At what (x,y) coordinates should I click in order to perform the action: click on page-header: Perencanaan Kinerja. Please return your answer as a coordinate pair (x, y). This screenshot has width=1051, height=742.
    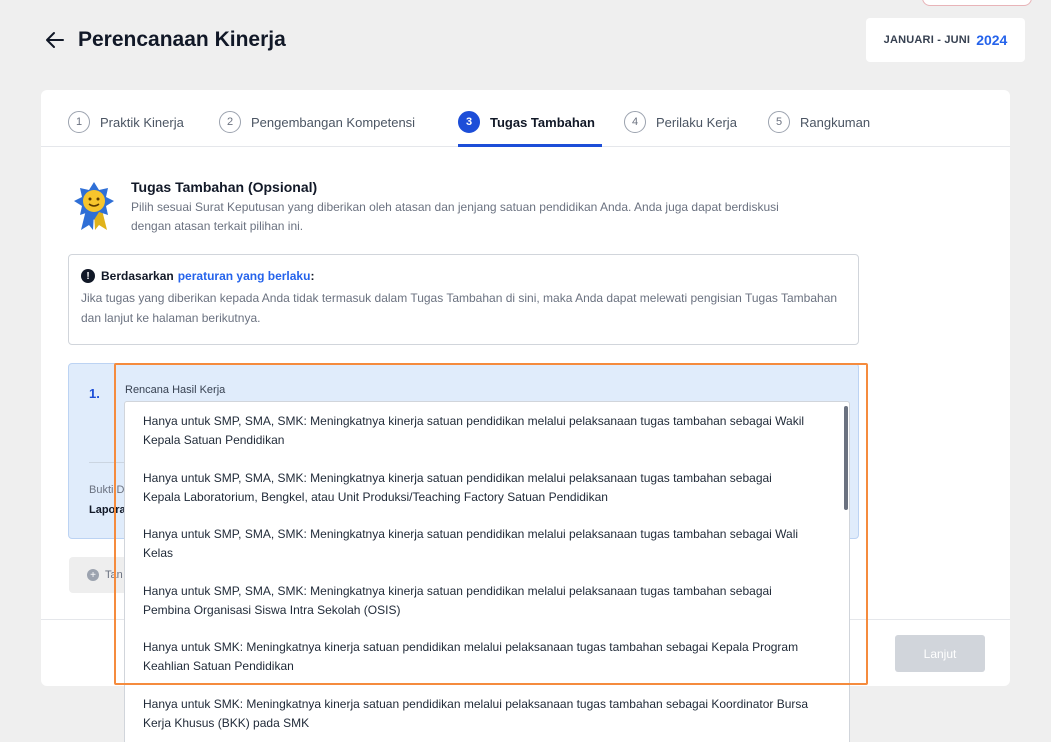
    Looking at the image, I should click on (165, 40).